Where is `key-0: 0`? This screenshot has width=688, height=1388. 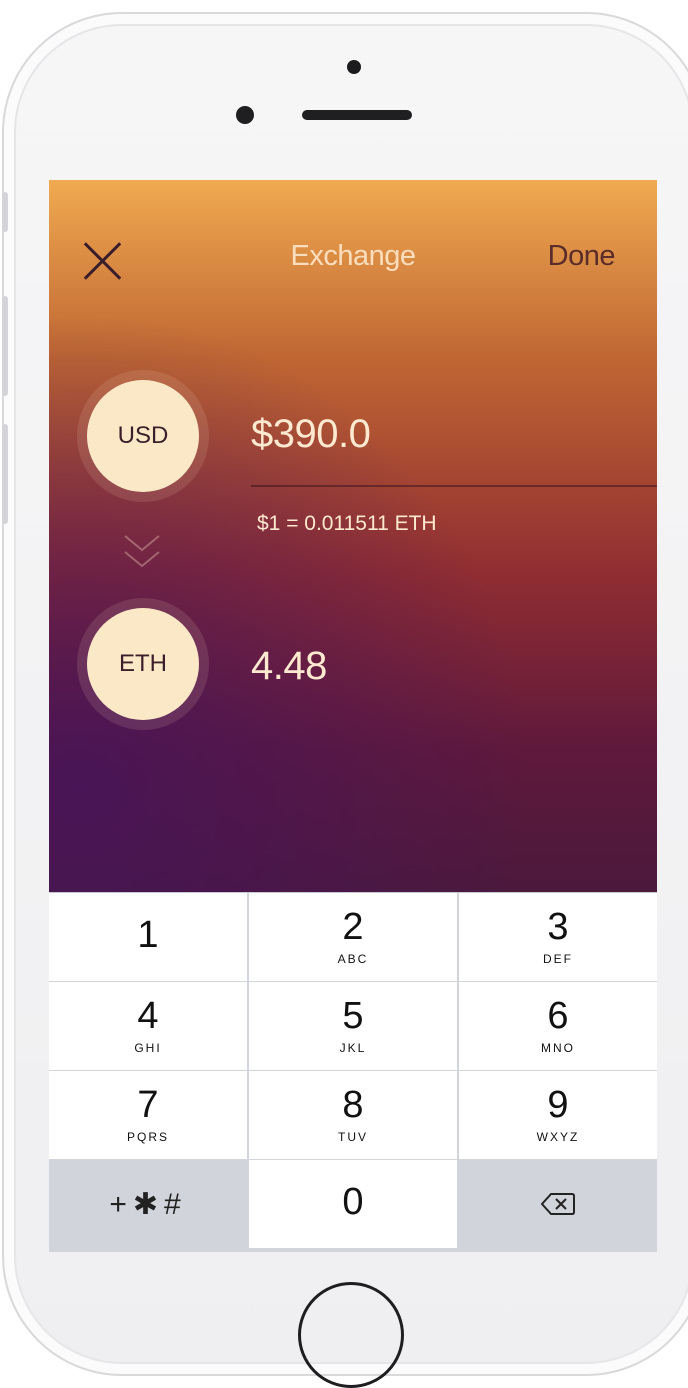
key-0: 0 is located at coordinates (353, 1204).